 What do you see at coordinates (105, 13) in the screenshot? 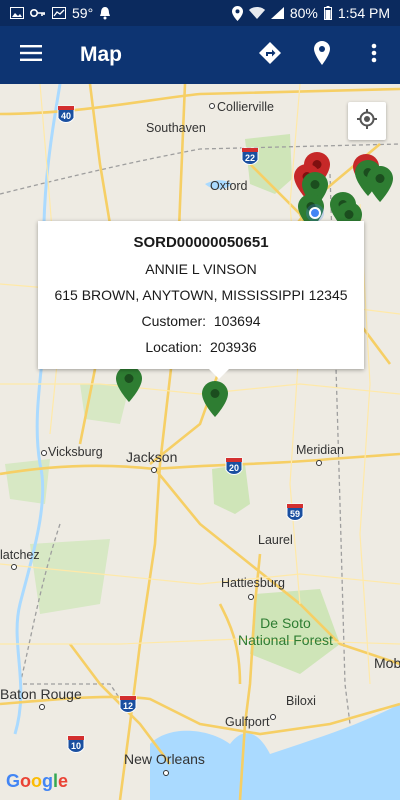
I see `bell-icon` at bounding box center [105, 13].